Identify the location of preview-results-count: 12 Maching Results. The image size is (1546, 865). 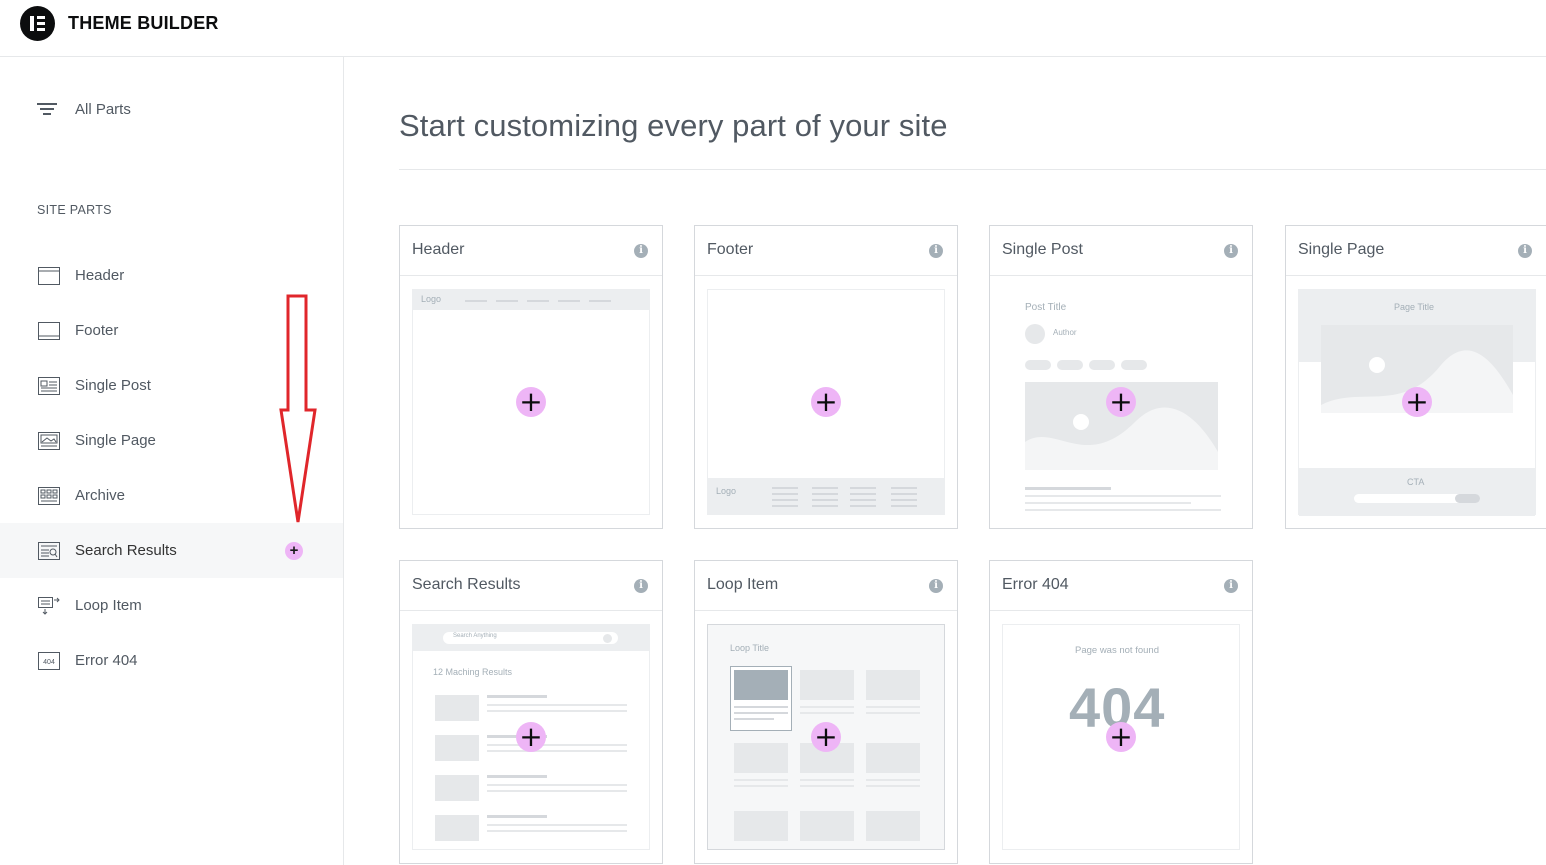
(473, 672).